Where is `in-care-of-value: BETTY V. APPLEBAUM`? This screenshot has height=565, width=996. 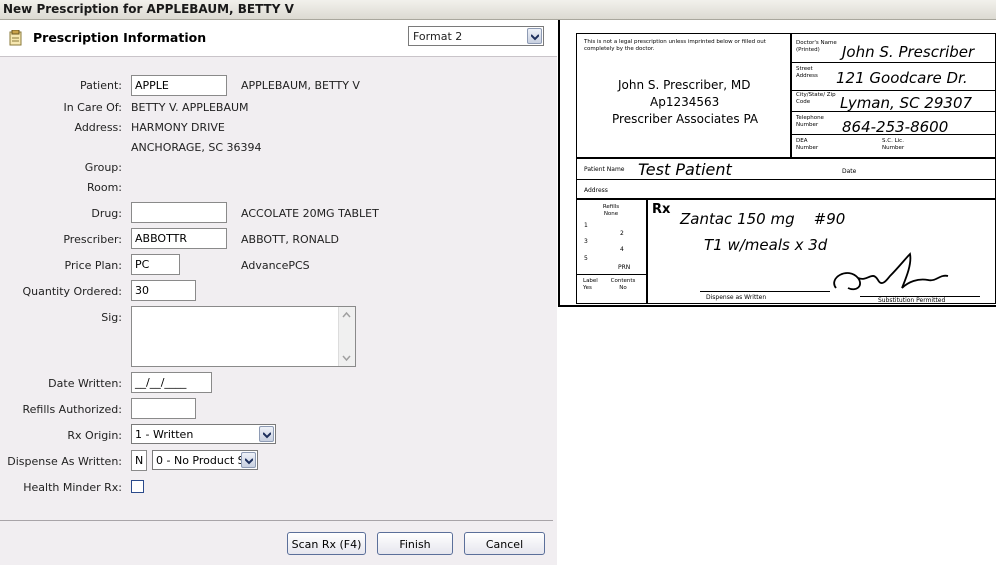
in-care-of-value: BETTY V. APPLEBAUM is located at coordinates (190, 107).